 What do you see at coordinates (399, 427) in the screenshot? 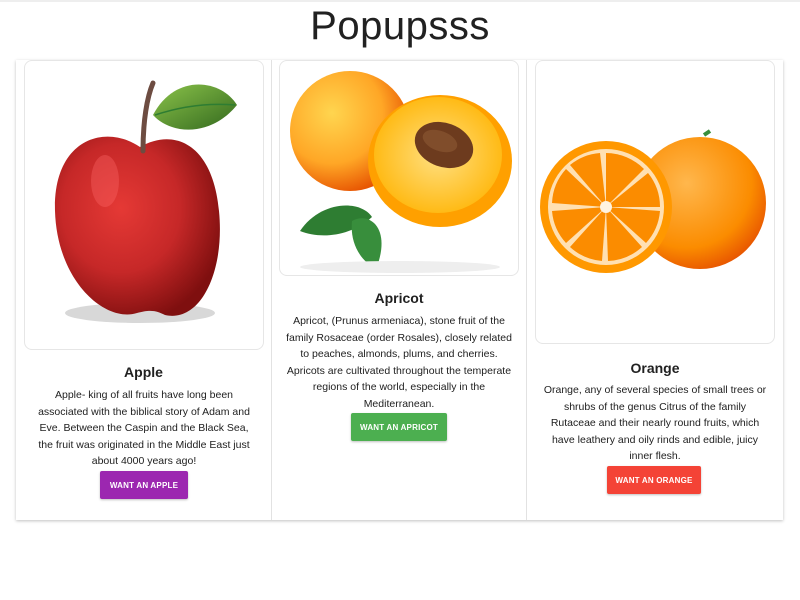
I see `want-apricot-button: WANT AN APRICOT` at bounding box center [399, 427].